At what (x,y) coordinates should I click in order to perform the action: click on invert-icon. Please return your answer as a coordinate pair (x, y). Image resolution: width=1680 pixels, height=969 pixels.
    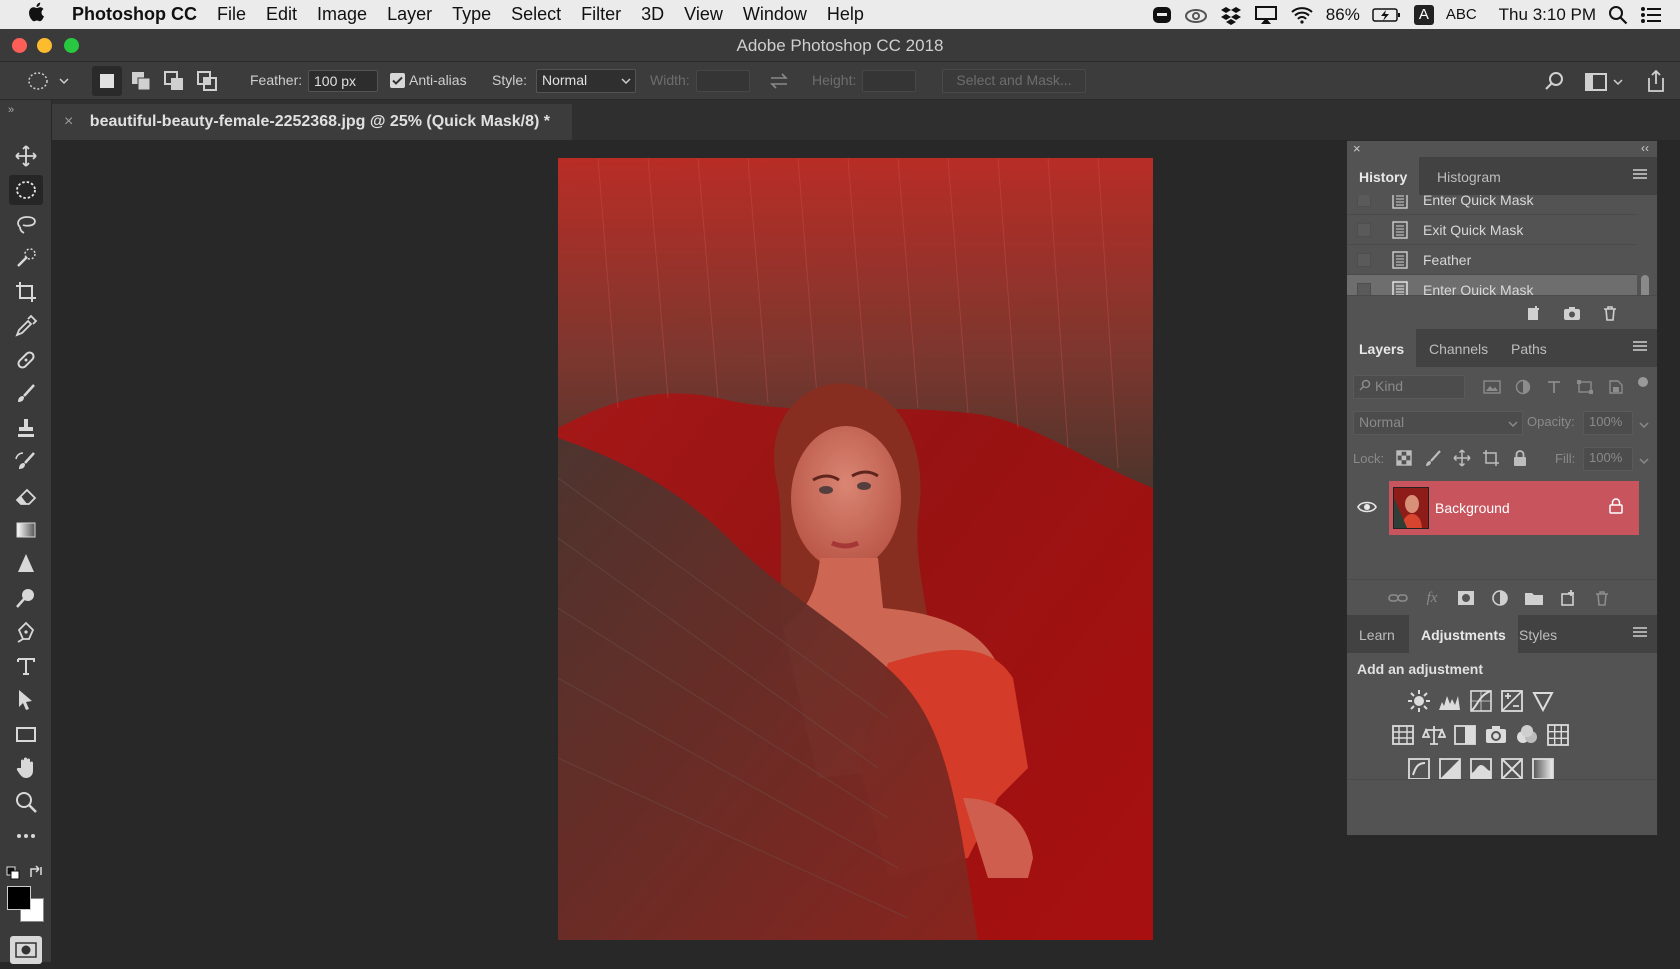
    Looking at the image, I should click on (1419, 769).